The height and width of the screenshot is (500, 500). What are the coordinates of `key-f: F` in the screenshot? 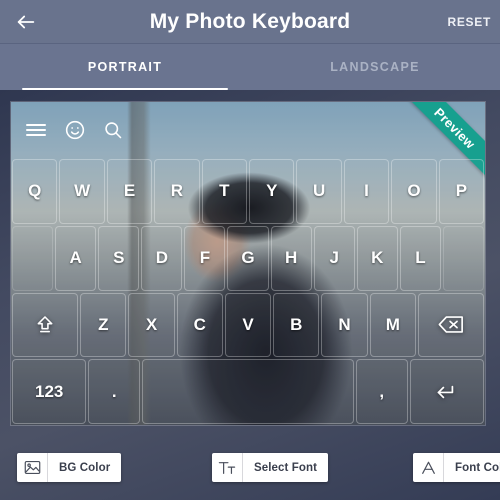 It's located at (205, 258).